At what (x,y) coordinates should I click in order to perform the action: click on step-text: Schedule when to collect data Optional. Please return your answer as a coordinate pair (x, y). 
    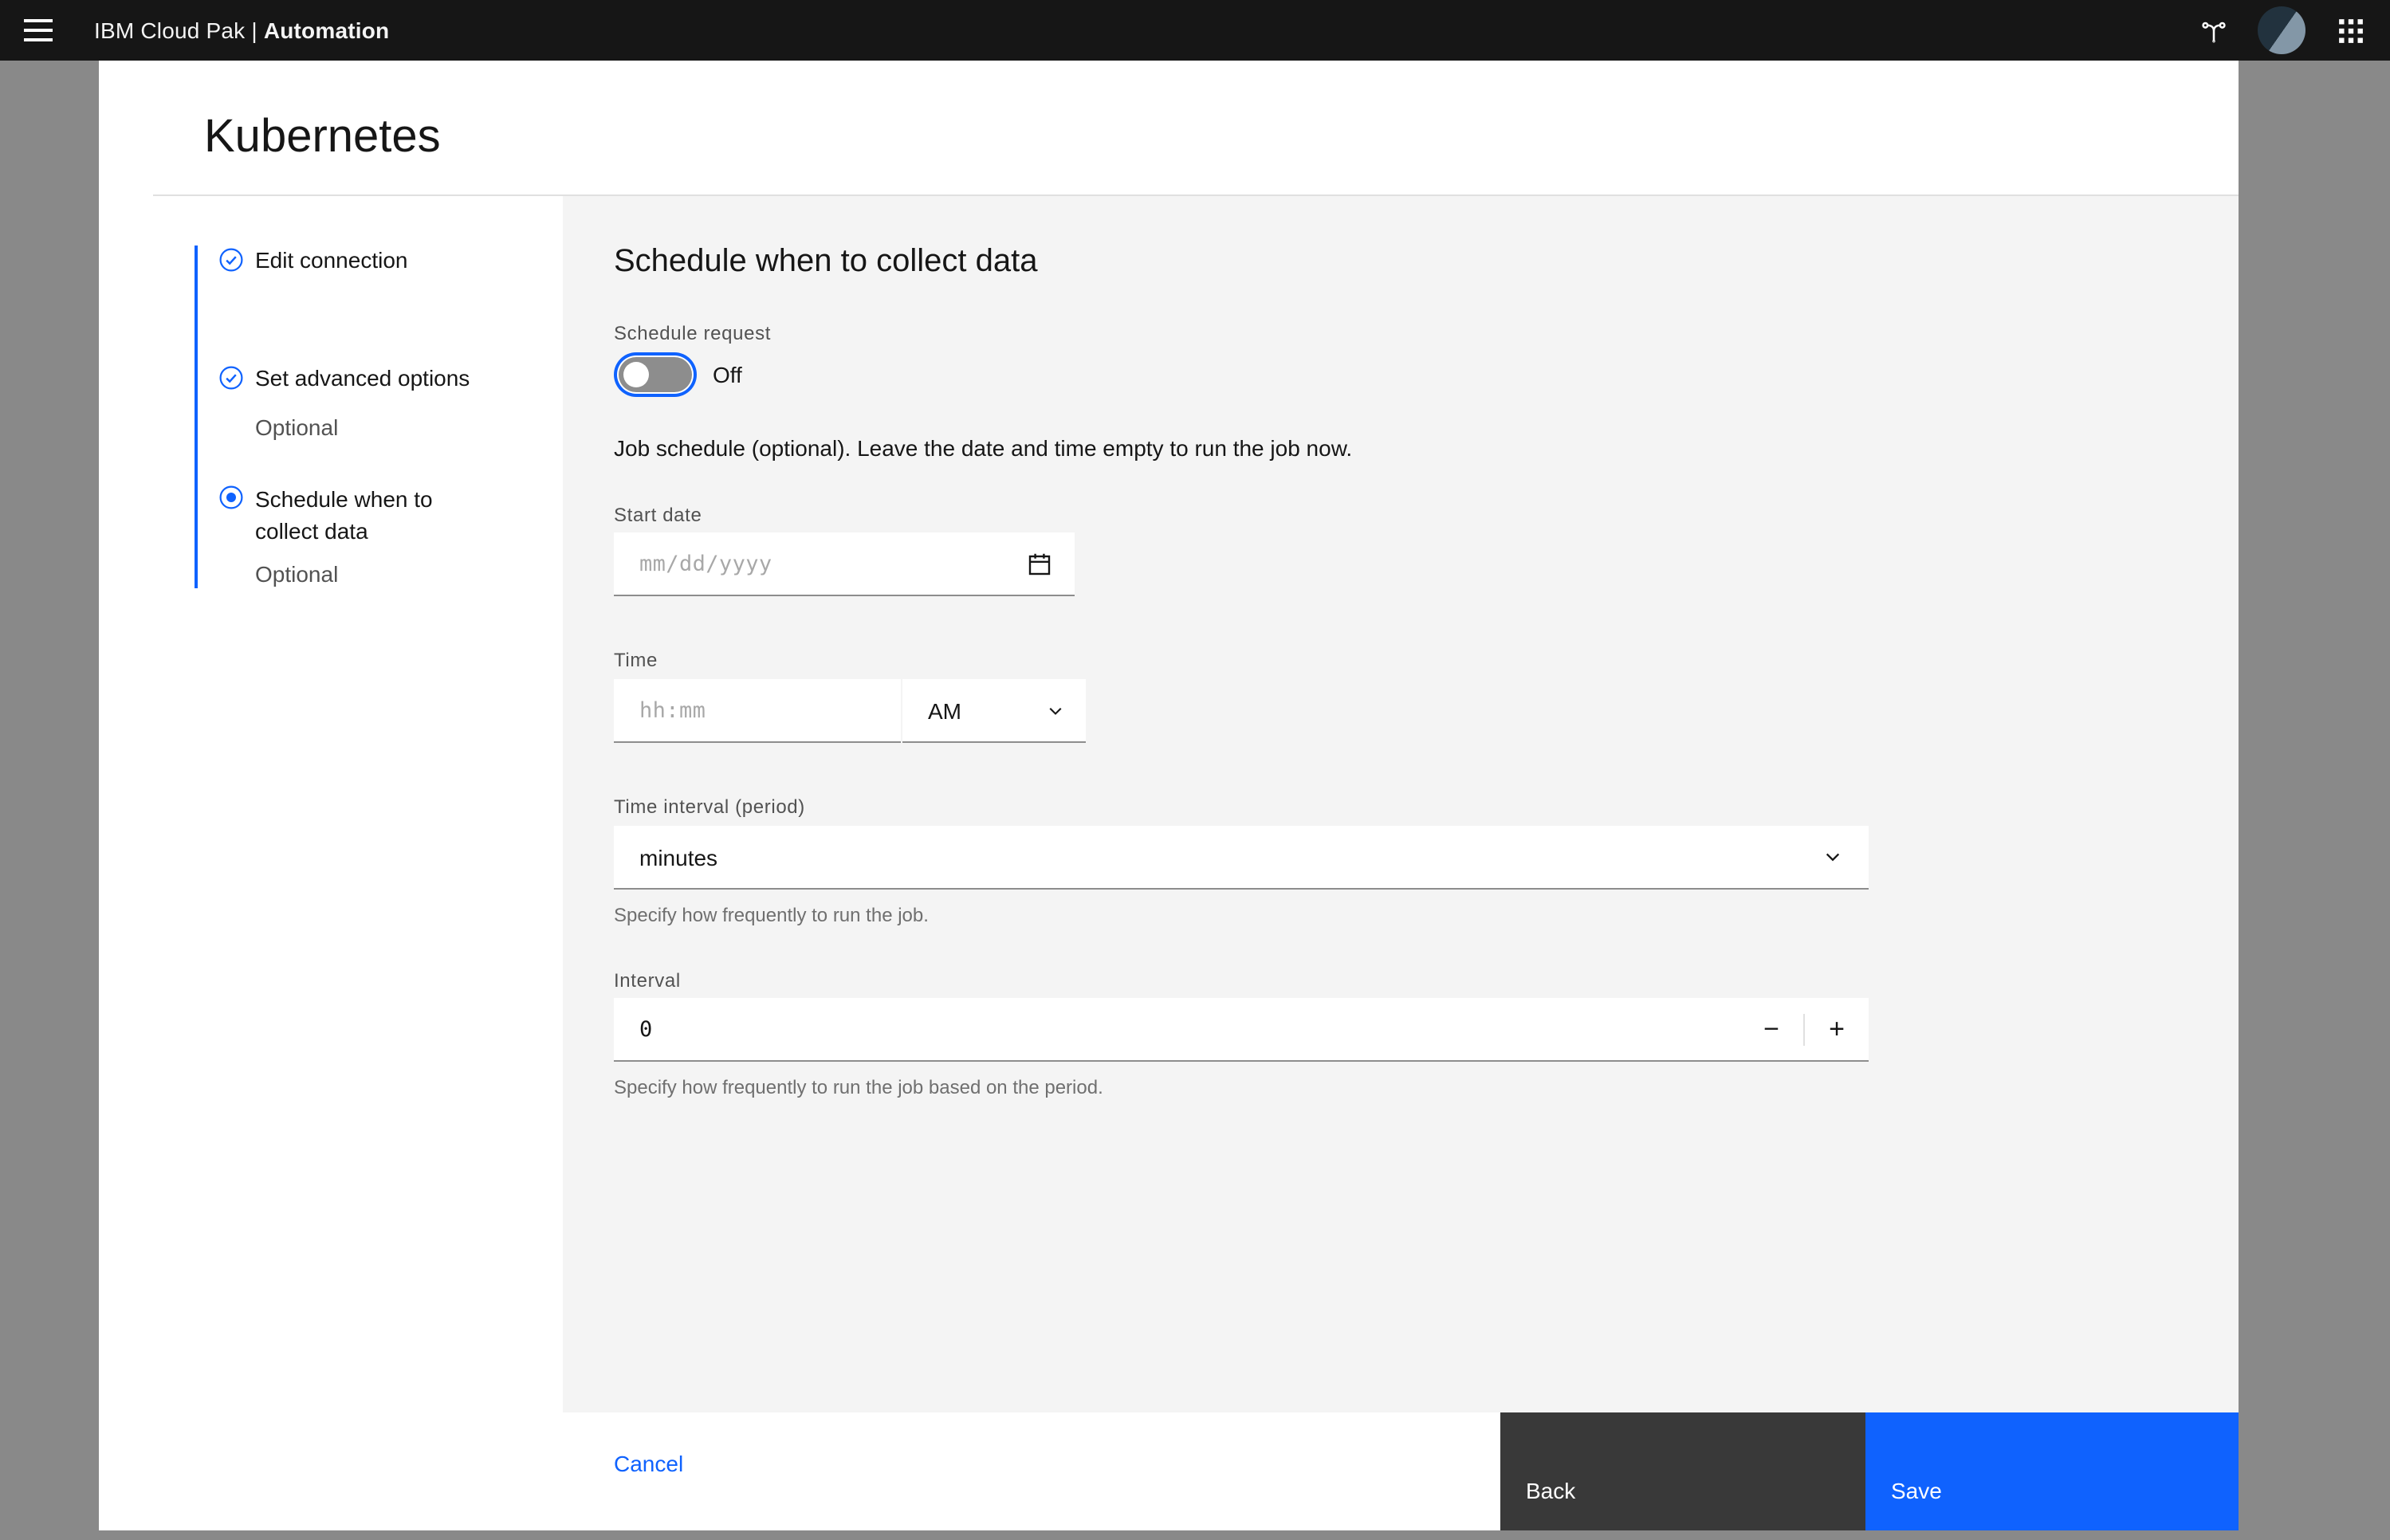
    Looking at the image, I should click on (366, 535).